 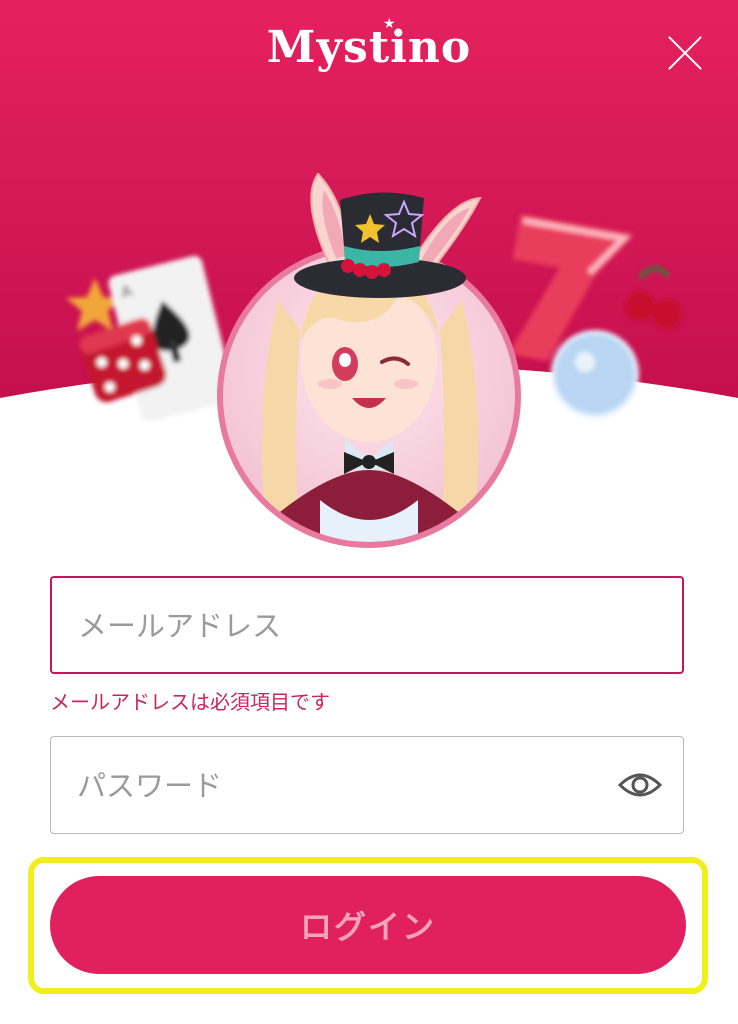 What do you see at coordinates (369, 47) in the screenshot?
I see `brand-logo: Mystino` at bounding box center [369, 47].